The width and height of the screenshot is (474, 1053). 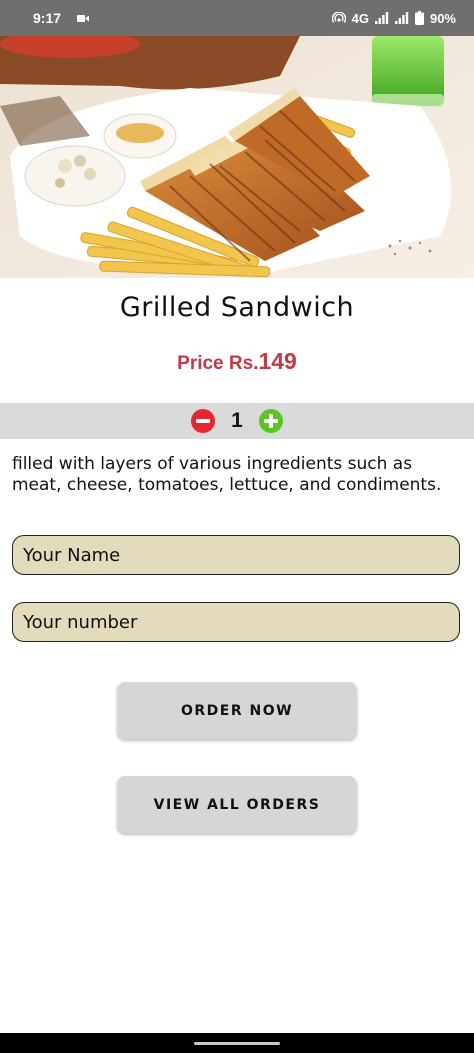 What do you see at coordinates (237, 307) in the screenshot?
I see `product-title: Grilled Sandwich` at bounding box center [237, 307].